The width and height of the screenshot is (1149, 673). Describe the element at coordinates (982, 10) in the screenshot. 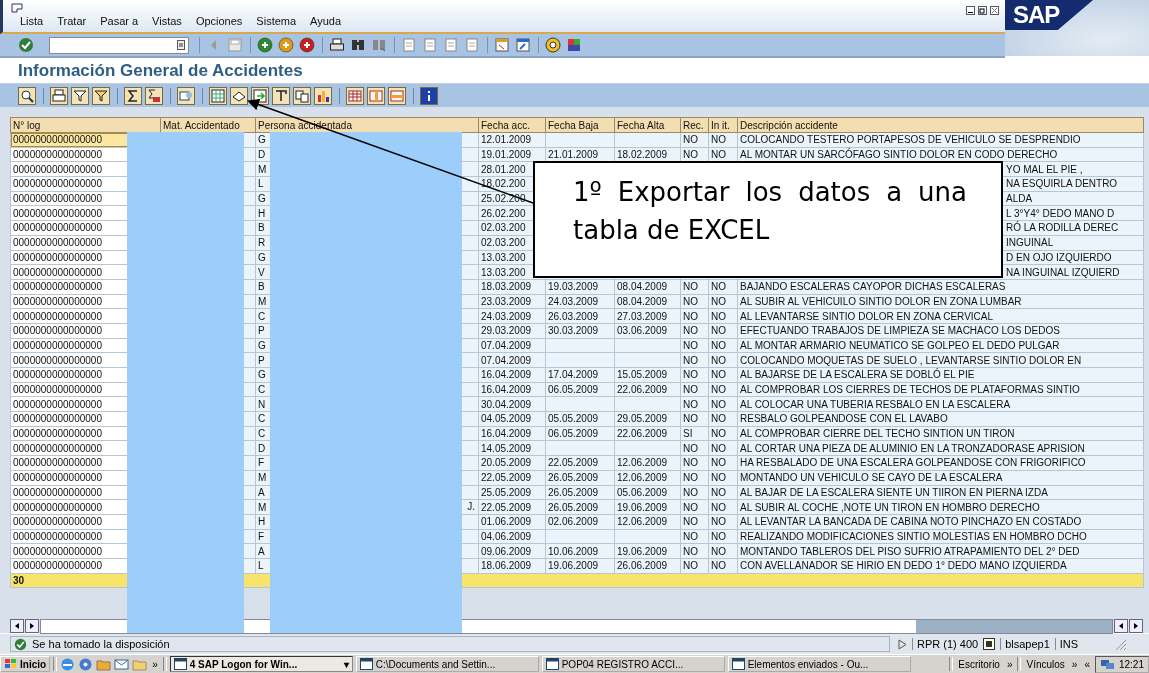

I see `restore-icon` at that location.